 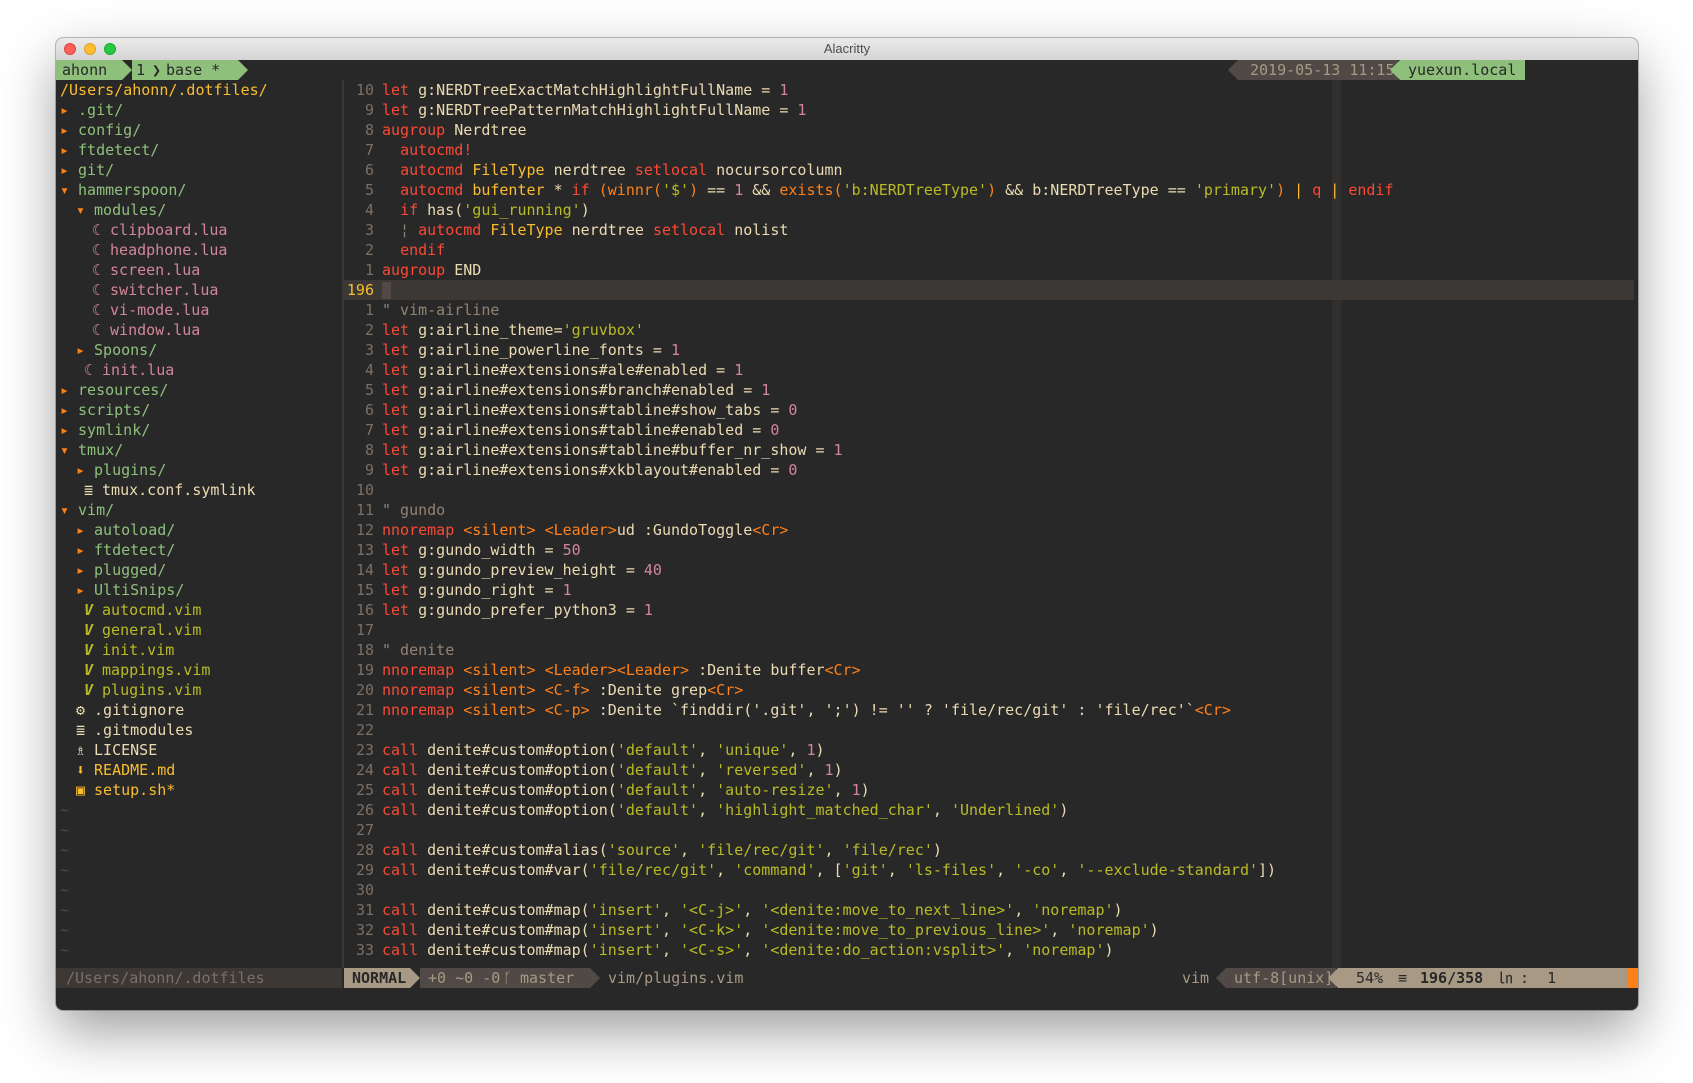 What do you see at coordinates (123, 190) in the screenshot?
I see `folder-item-open: ▾ hammerspoon/` at bounding box center [123, 190].